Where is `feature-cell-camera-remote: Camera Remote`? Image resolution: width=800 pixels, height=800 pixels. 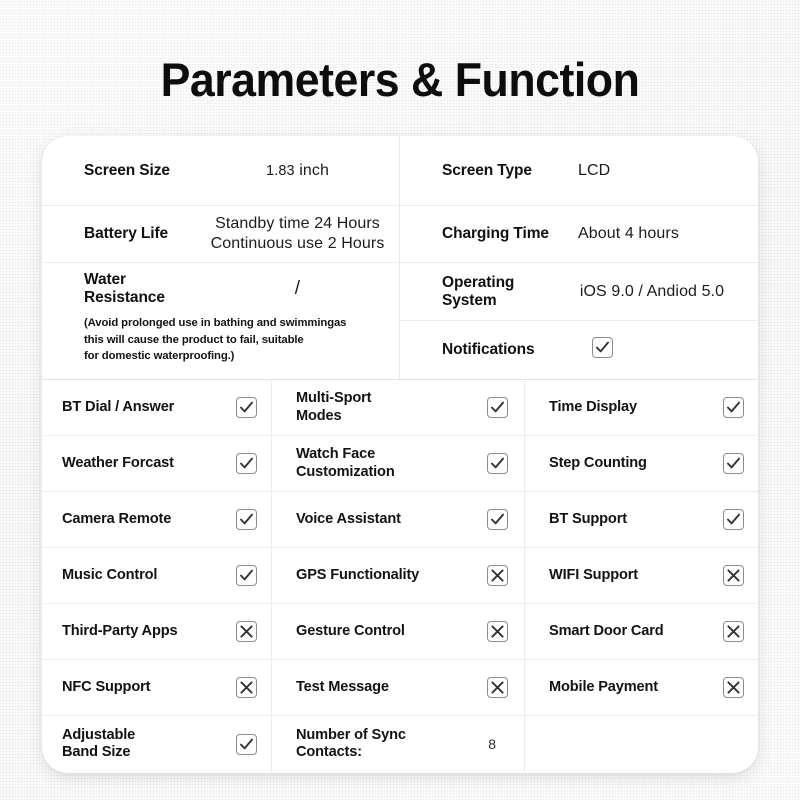 feature-cell-camera-remote: Camera Remote is located at coordinates (157, 519).